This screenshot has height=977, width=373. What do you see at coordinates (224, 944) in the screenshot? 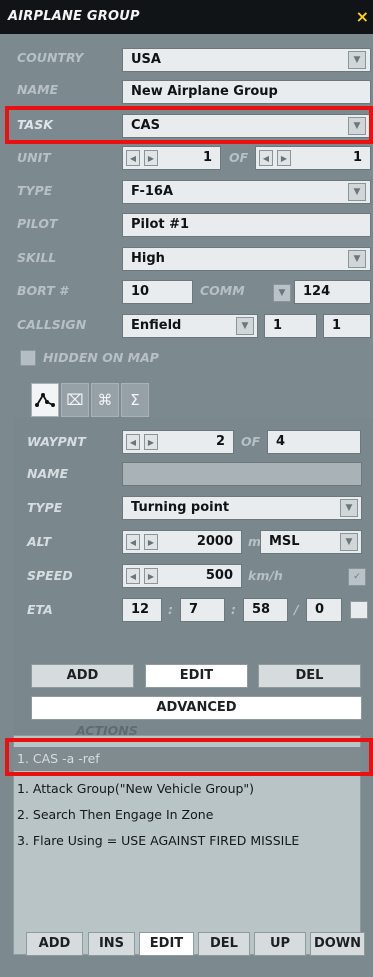
I see `delete-action-button: DEL` at bounding box center [224, 944].